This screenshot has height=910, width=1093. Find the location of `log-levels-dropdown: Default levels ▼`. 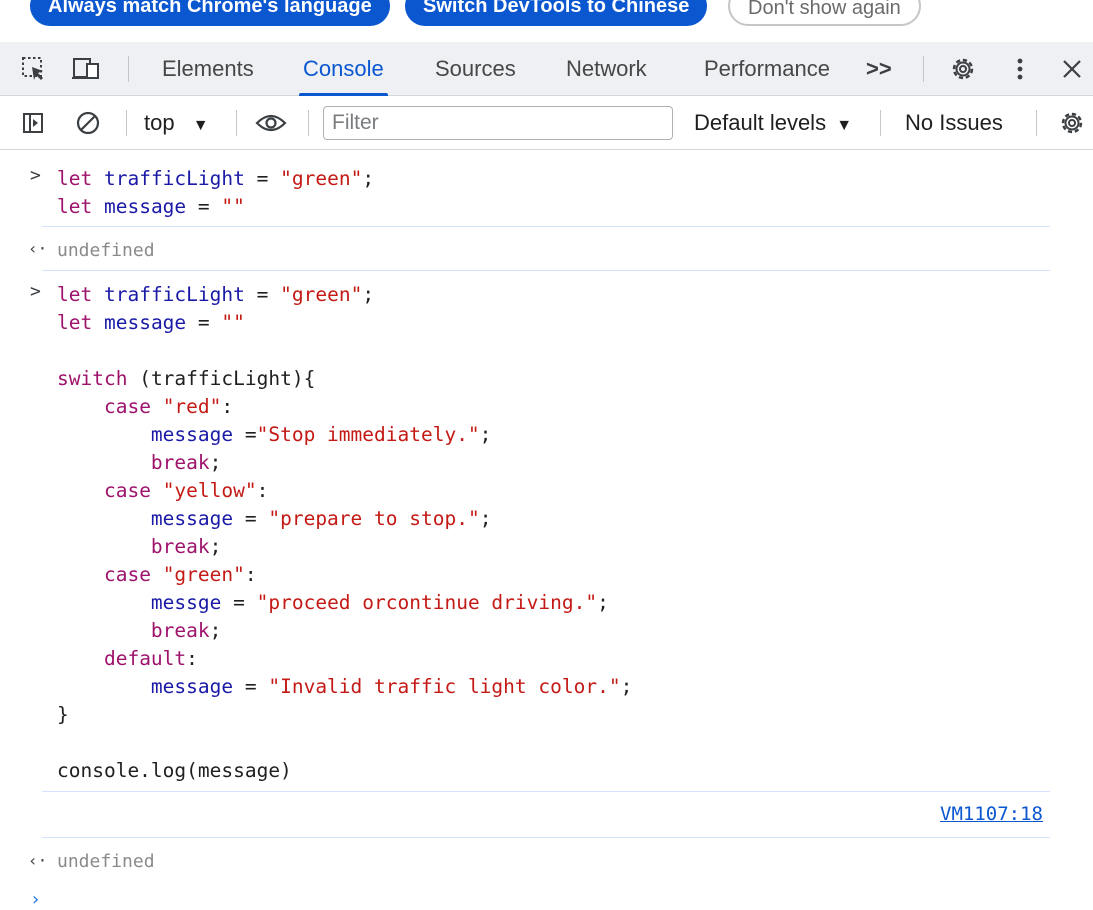

log-levels-dropdown: Default levels ▼ is located at coordinates (773, 123).